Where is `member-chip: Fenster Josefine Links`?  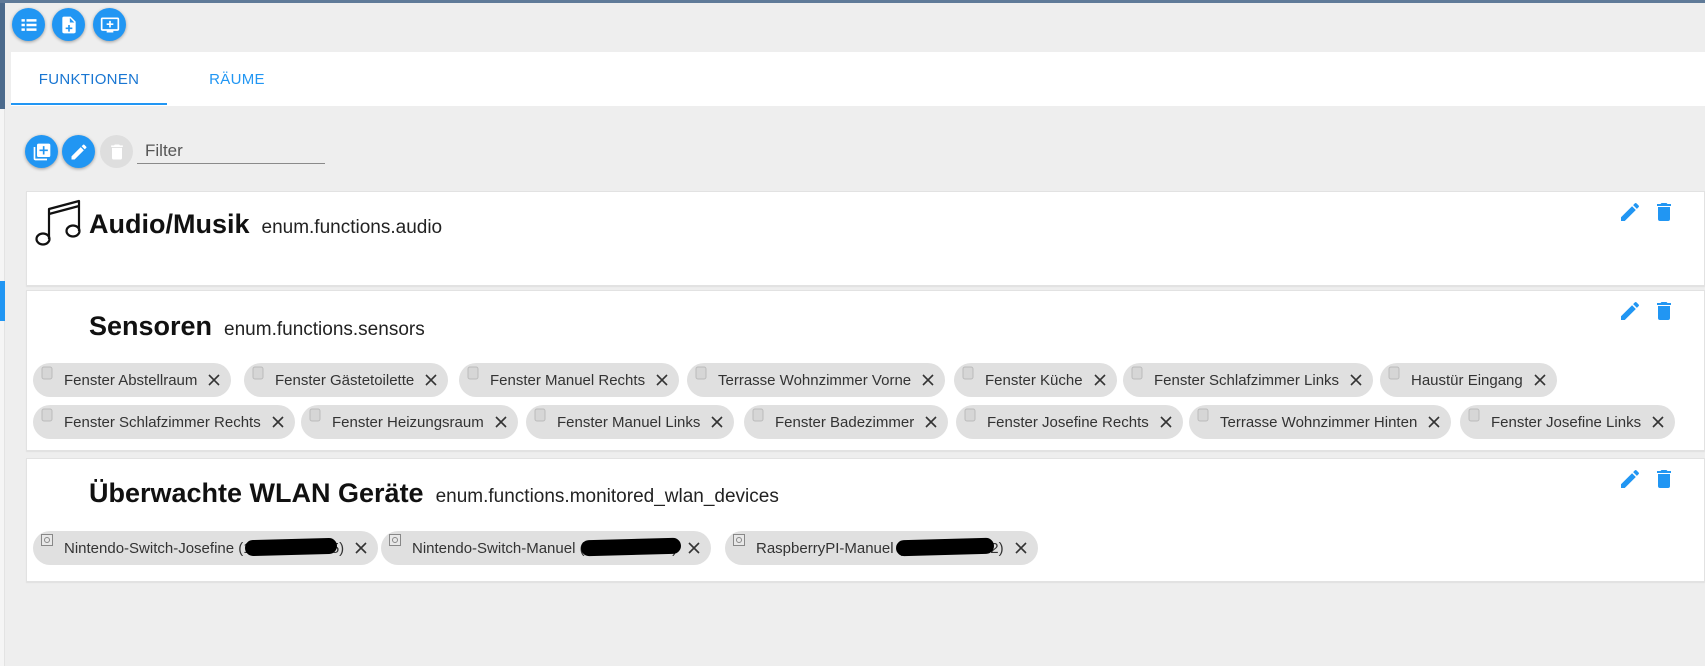 member-chip: Fenster Josefine Links is located at coordinates (1568, 422).